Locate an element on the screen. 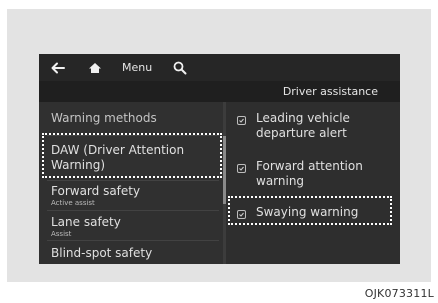  menu-item-label: Forward safety is located at coordinates (96, 191).